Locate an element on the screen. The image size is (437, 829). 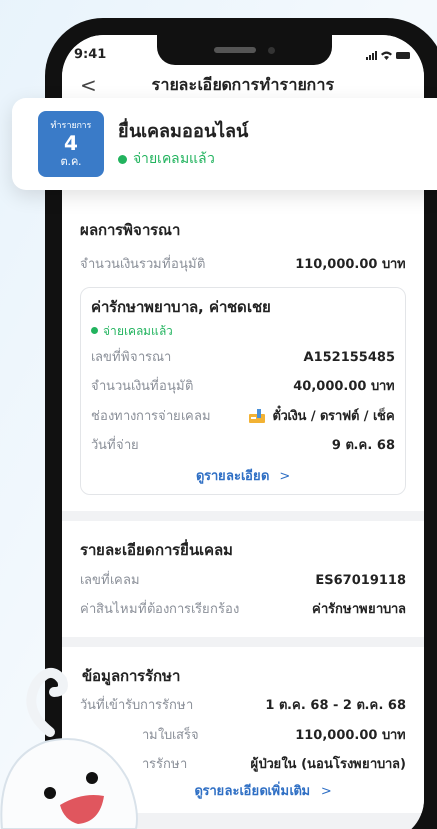
row-label: เลขที่พิจารณา is located at coordinates (131, 357).